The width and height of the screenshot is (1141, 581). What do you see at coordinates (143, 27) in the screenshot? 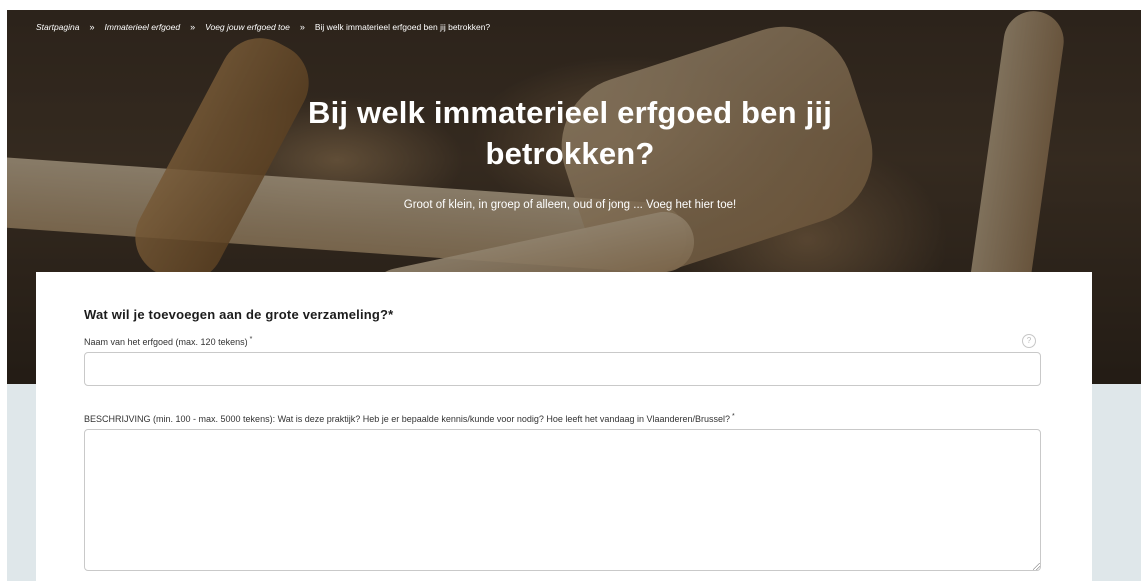
I see `breadcrumb-link-intangible-heritage: Immaterieel erfgoed` at bounding box center [143, 27].